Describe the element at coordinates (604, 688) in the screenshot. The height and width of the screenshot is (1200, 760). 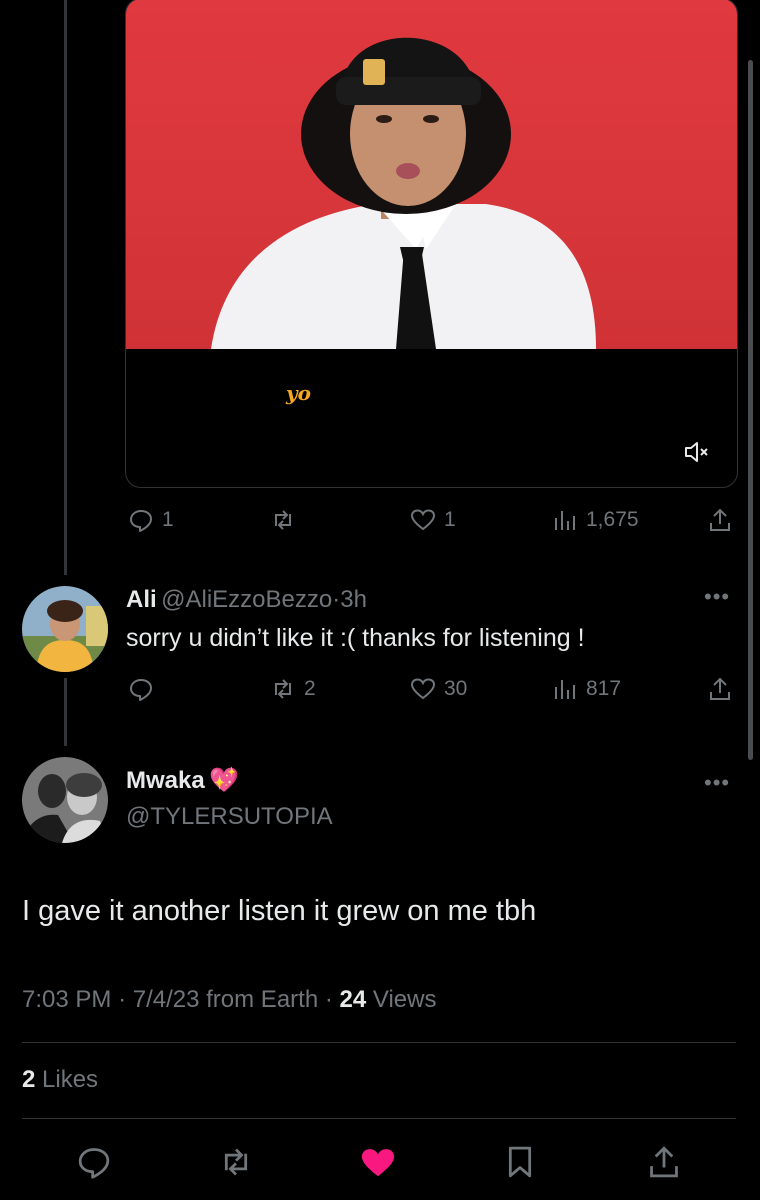
I see `views-count: 817` at that location.